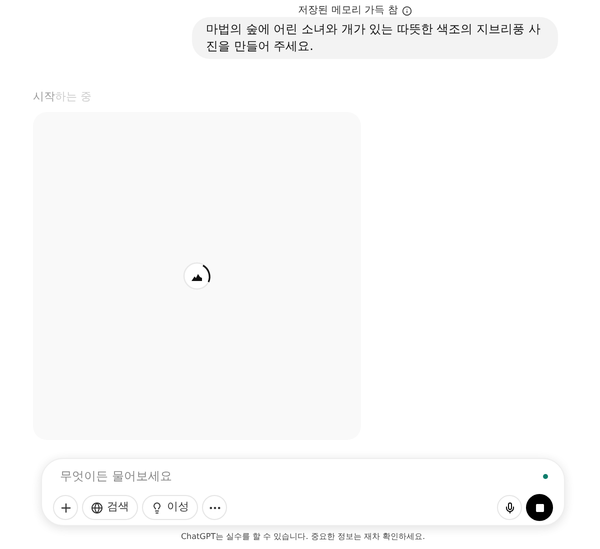  What do you see at coordinates (110, 507) in the screenshot?
I see `search-button: 검색` at bounding box center [110, 507].